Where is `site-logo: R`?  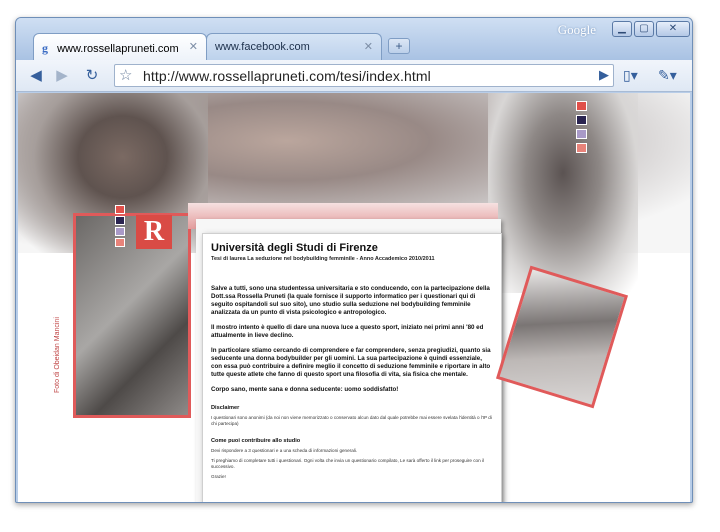
site-logo: R is located at coordinates (154, 232).